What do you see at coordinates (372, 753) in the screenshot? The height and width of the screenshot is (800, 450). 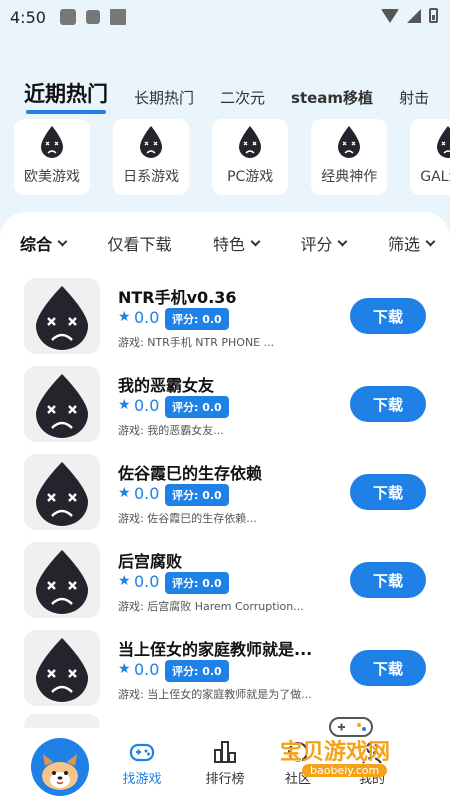 I see `profile-icon` at bounding box center [372, 753].